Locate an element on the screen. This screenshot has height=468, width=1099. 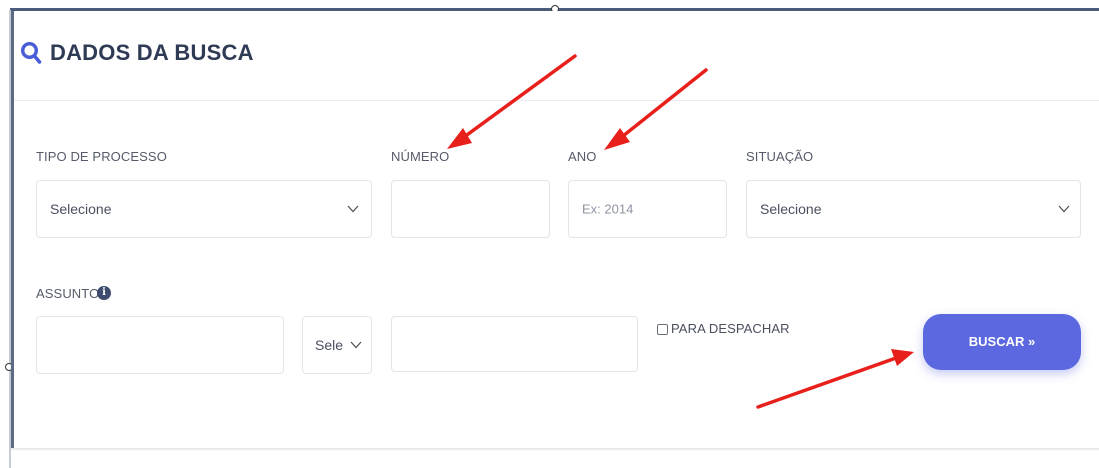
assunto-text-input is located at coordinates (514, 344).